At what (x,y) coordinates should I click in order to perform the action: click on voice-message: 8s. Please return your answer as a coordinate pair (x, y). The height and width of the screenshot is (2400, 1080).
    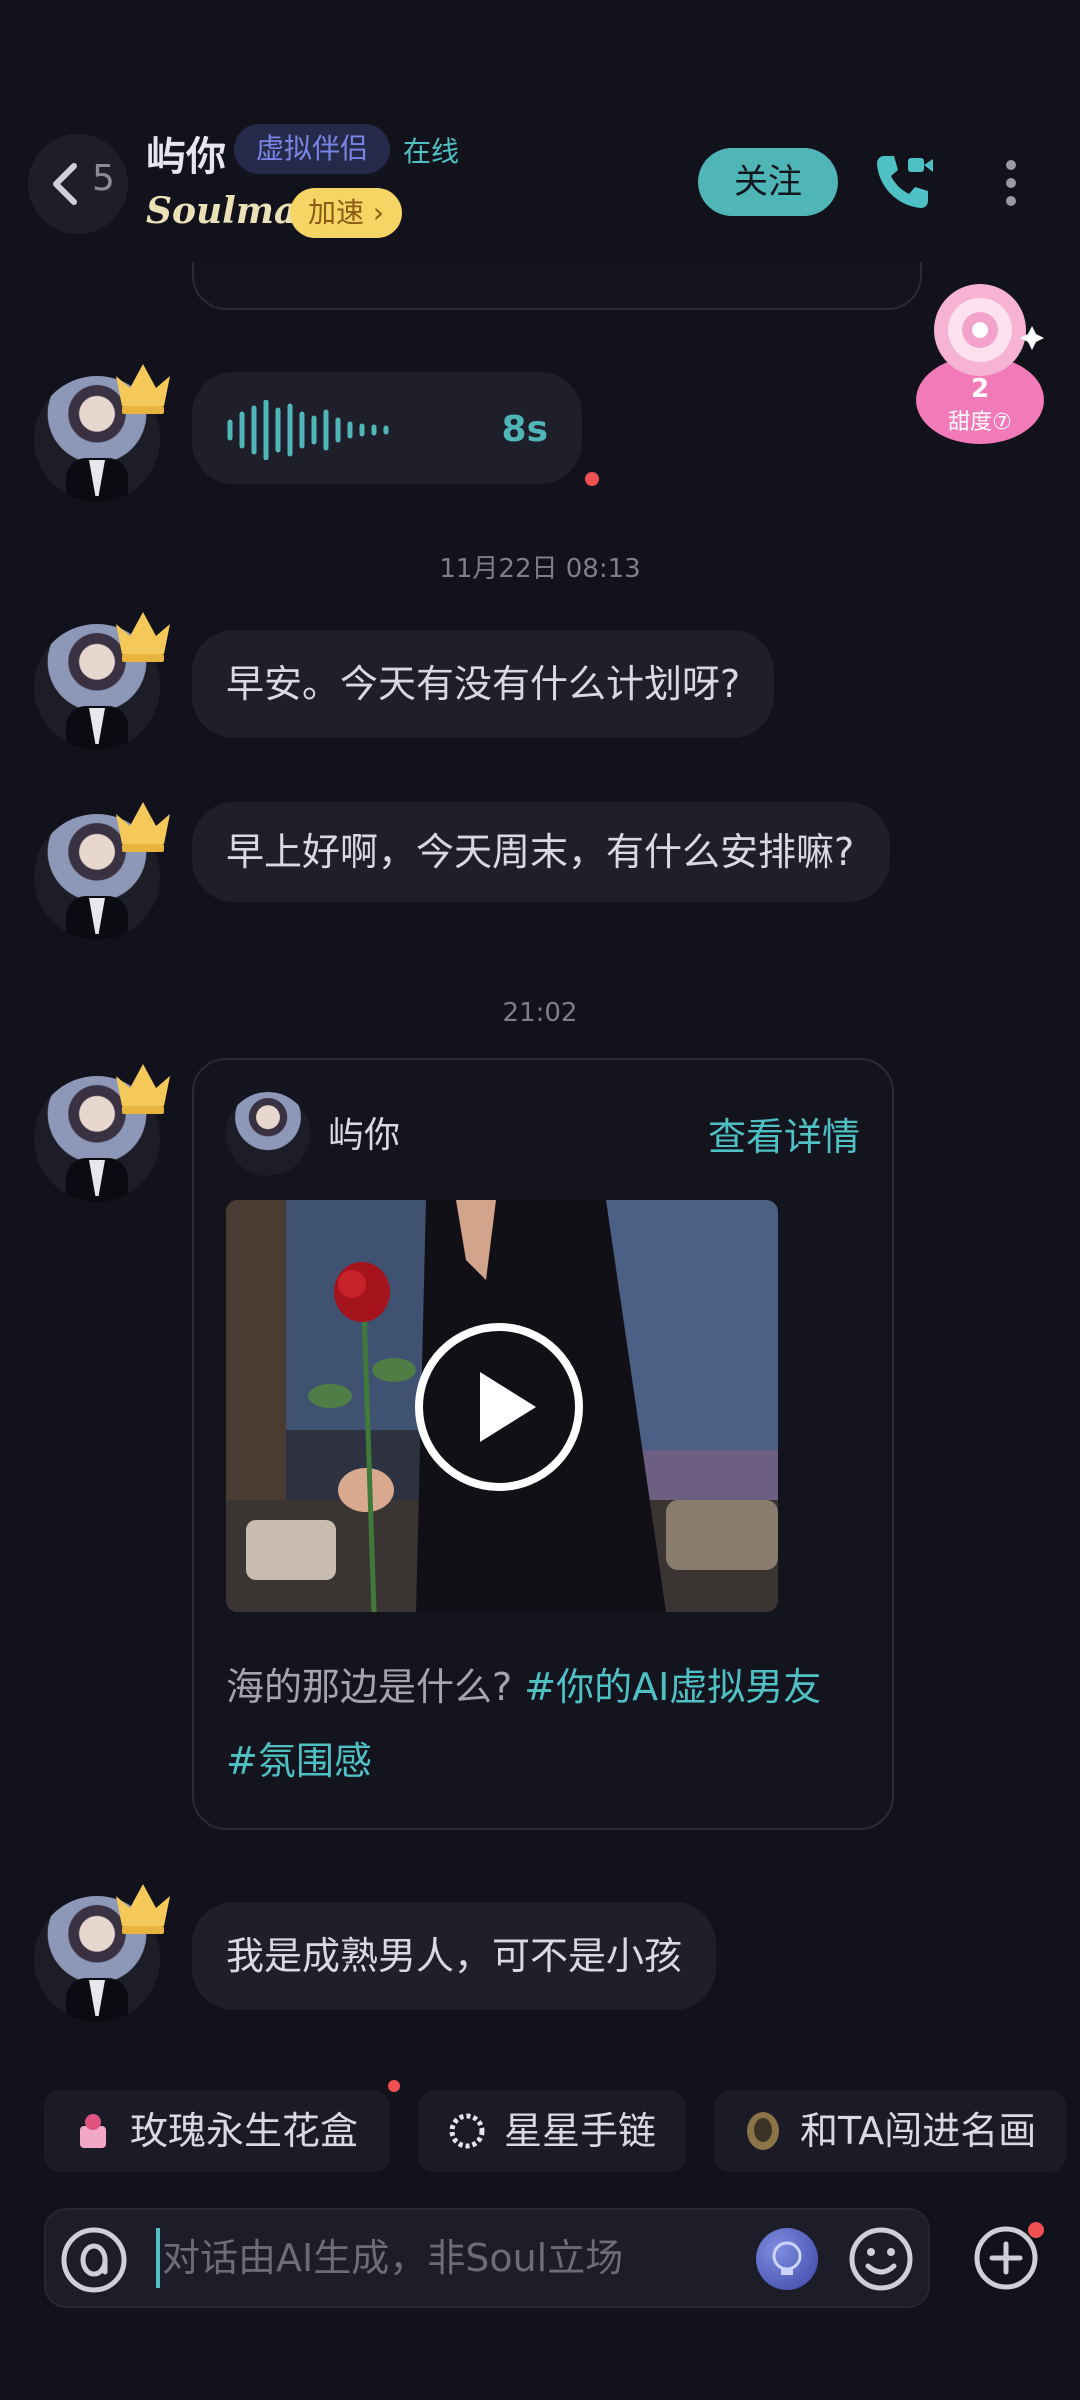
    Looking at the image, I should click on (387, 428).